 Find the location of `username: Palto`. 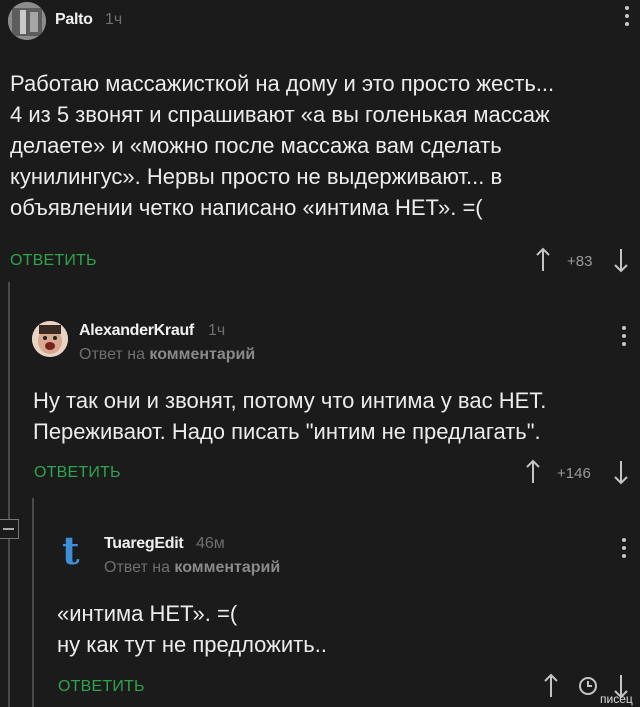

username: Palto is located at coordinates (74, 20).